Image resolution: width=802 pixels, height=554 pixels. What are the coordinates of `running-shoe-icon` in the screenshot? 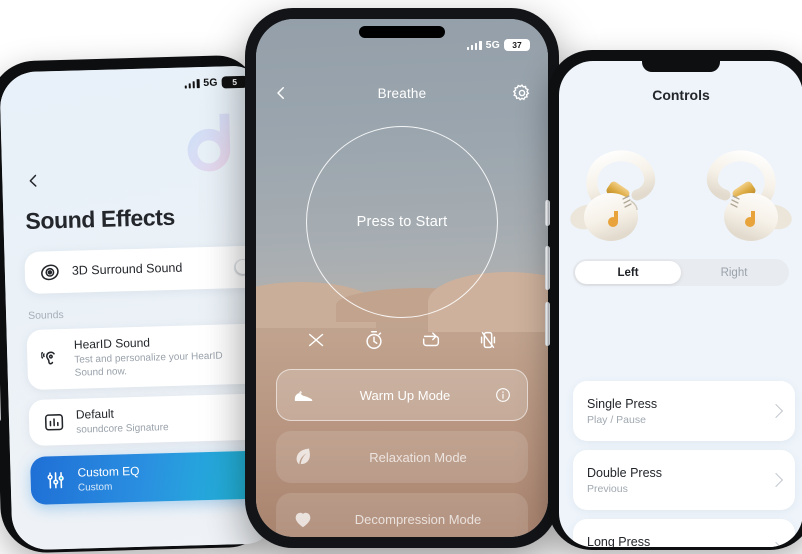 It's located at (304, 395).